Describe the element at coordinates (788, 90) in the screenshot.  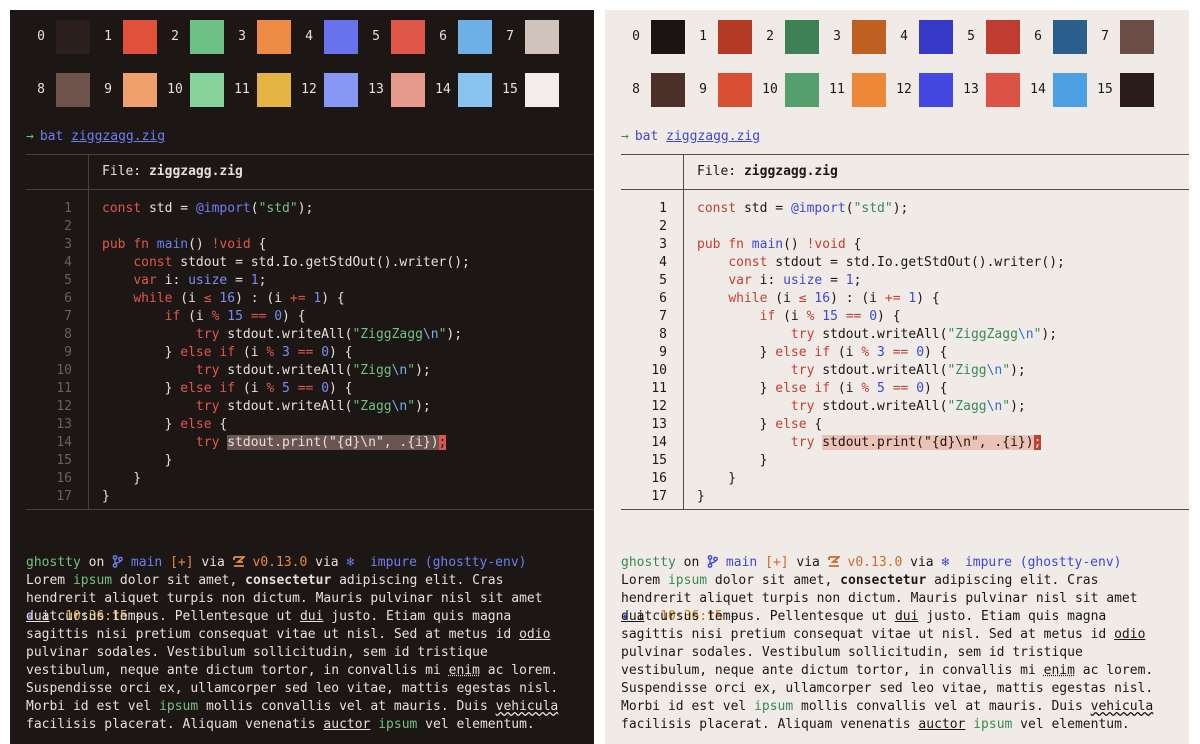
I see `palette-color-10: 10` at that location.